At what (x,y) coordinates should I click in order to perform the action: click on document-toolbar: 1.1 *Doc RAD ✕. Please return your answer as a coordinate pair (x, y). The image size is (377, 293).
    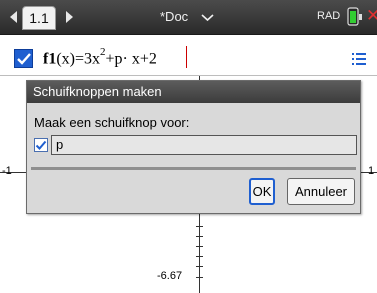
    Looking at the image, I should click on (188, 17).